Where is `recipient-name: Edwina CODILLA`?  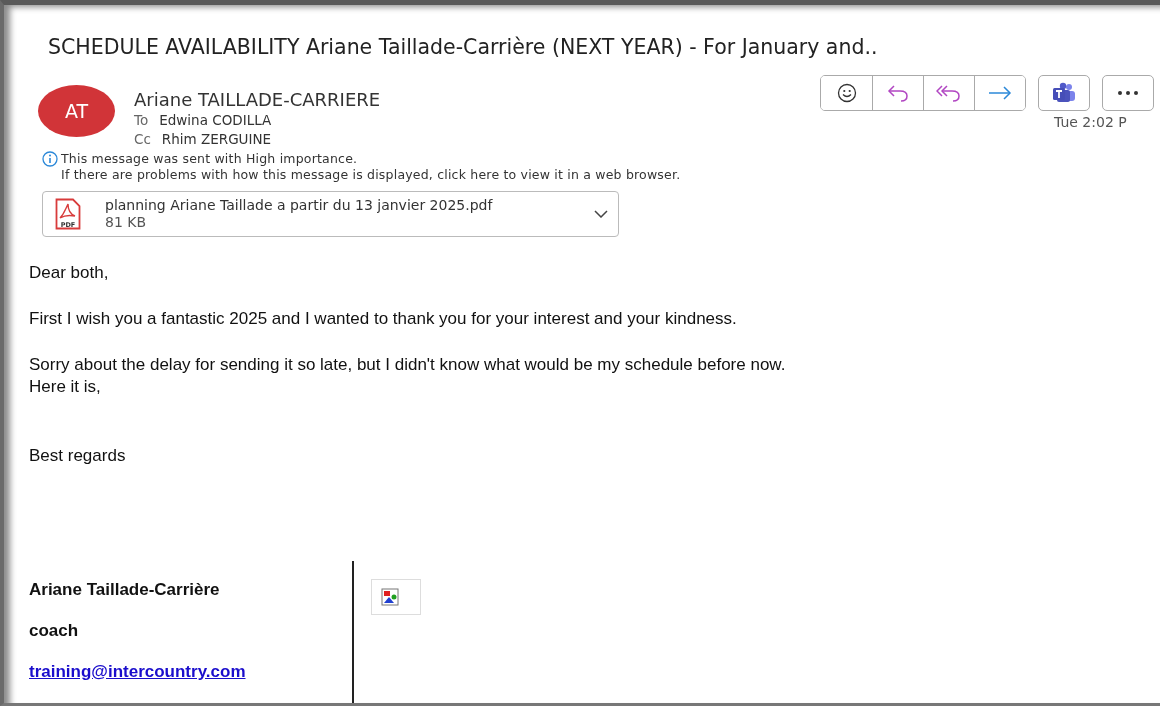 recipient-name: Edwina CODILLA is located at coordinates (215, 120).